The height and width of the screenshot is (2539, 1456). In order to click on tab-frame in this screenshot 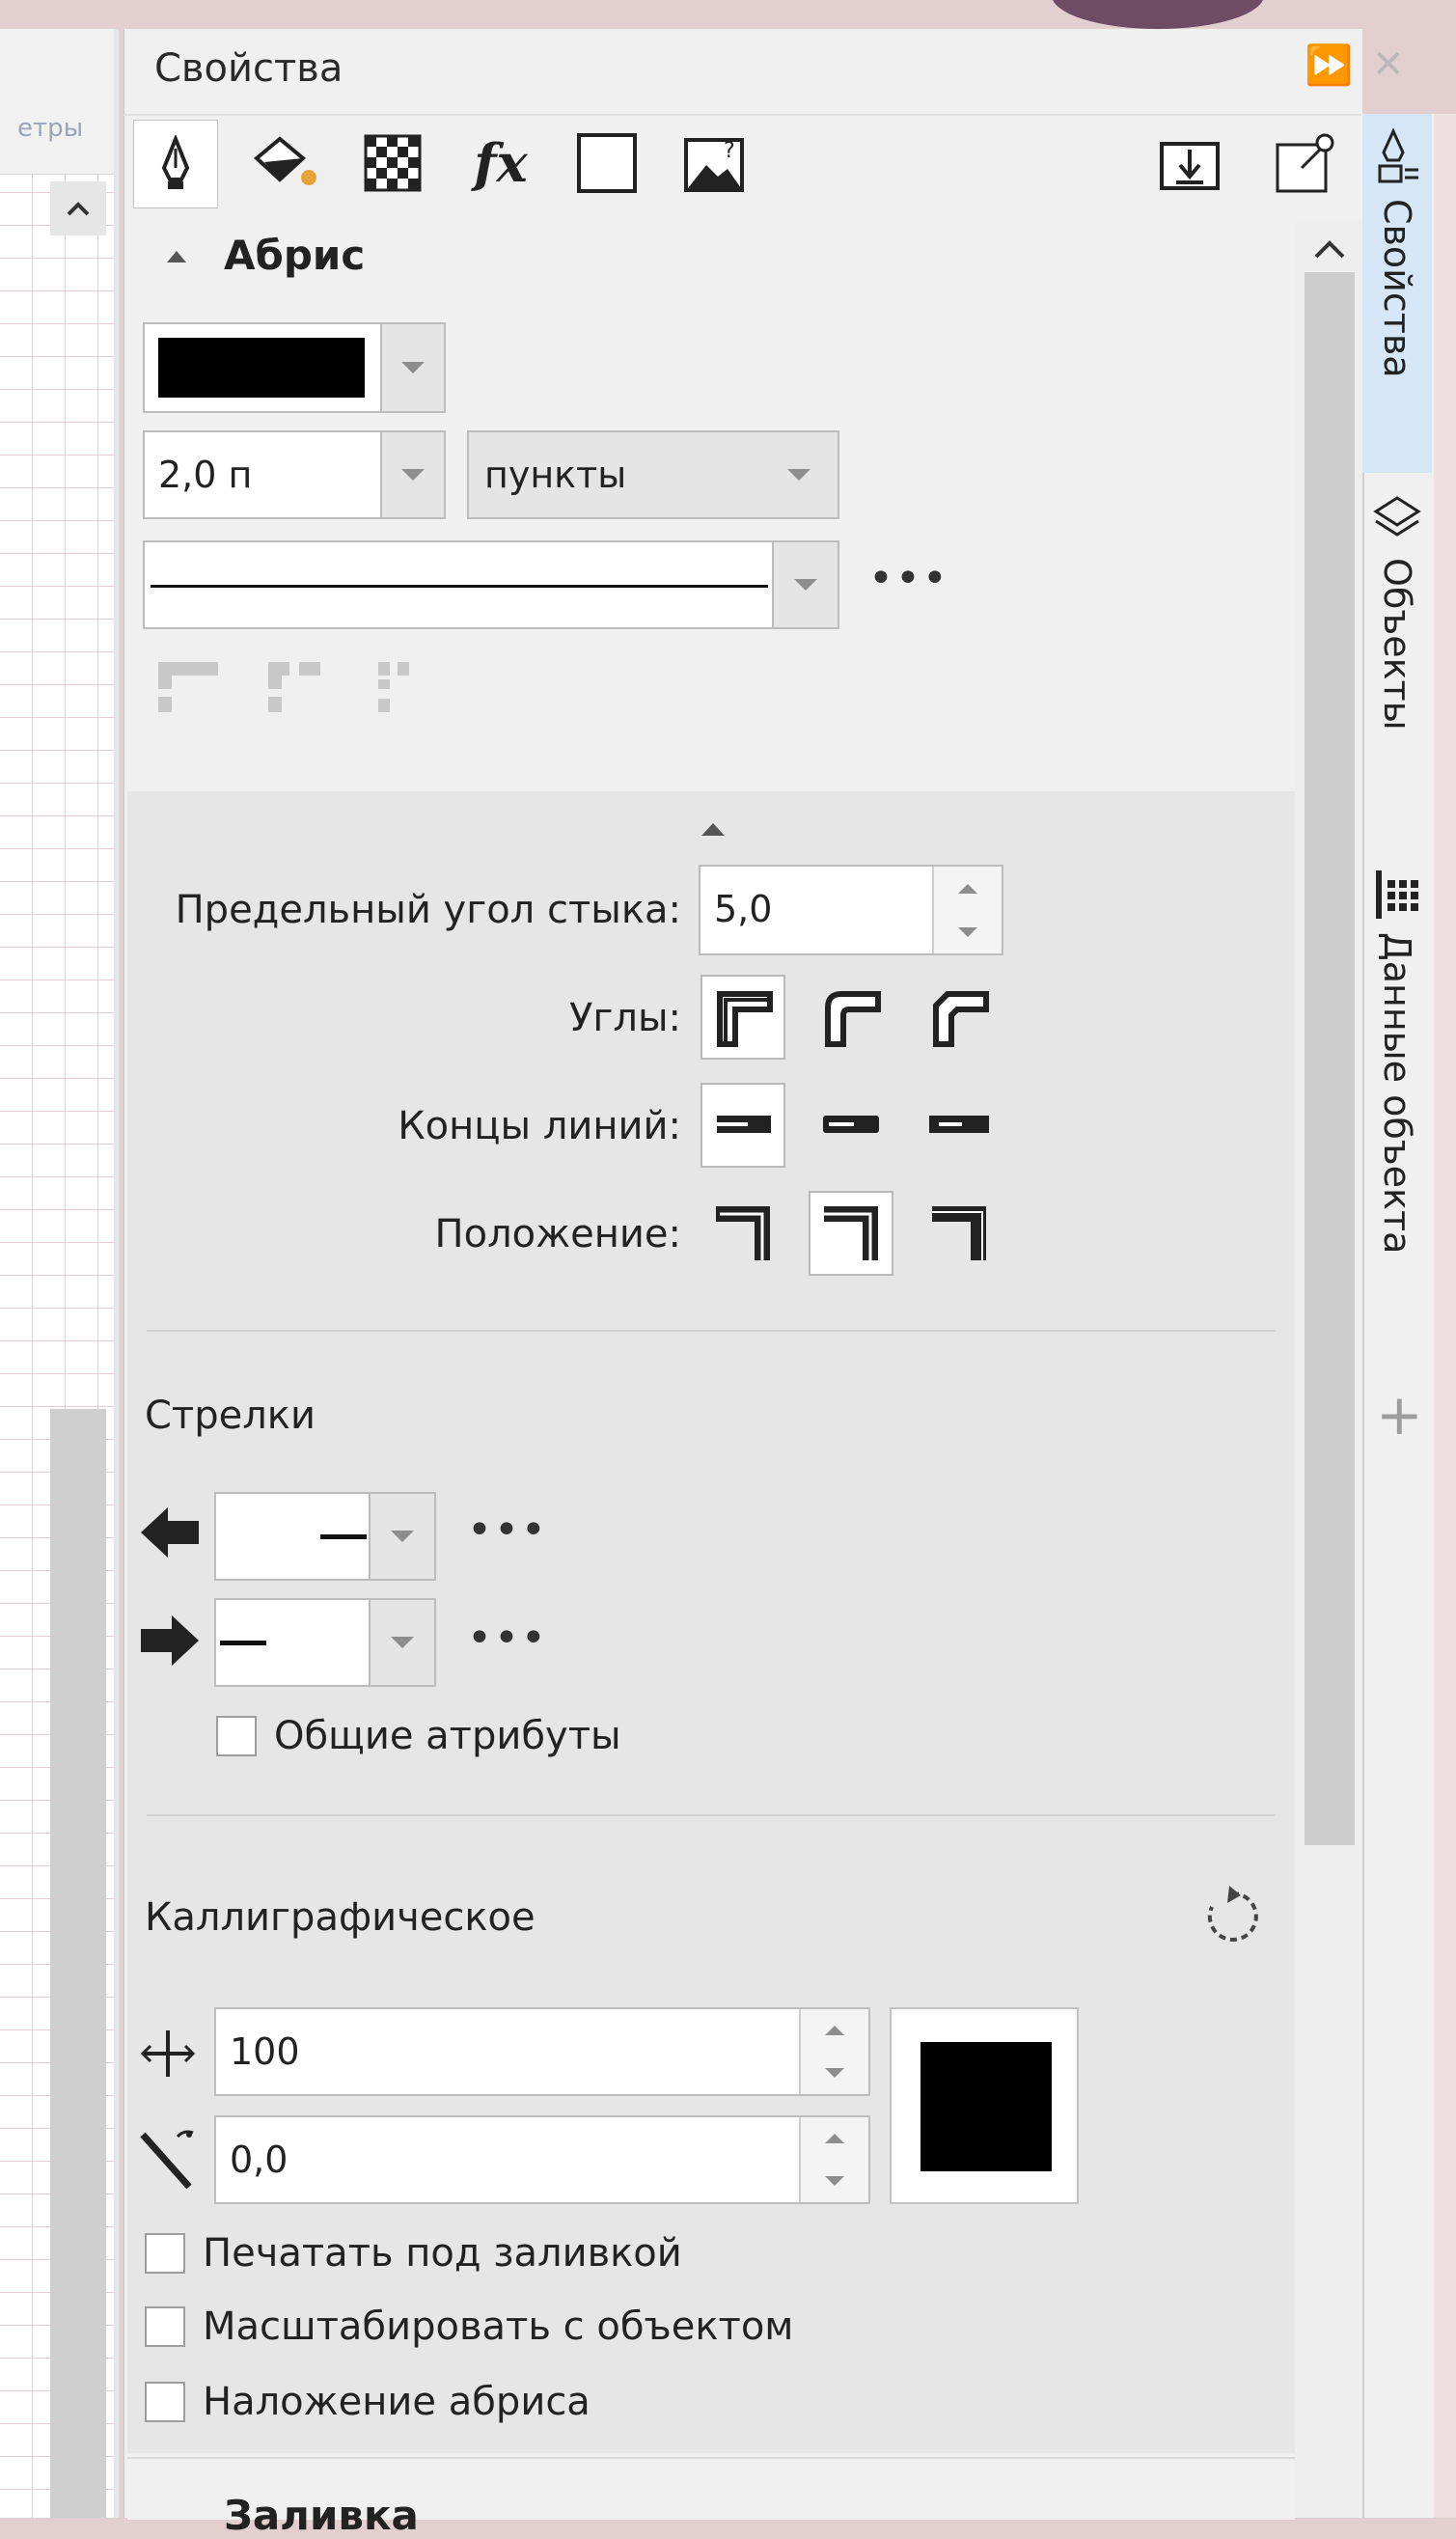, I will do `click(606, 163)`.